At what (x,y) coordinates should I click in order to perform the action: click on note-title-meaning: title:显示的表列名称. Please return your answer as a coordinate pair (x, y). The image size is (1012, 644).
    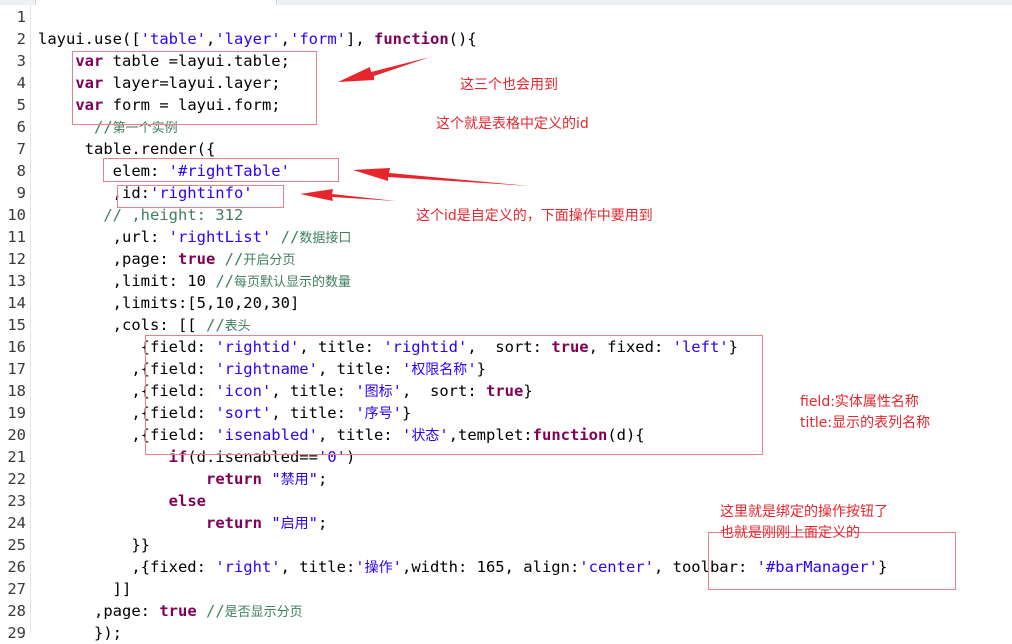
    Looking at the image, I should click on (865, 423).